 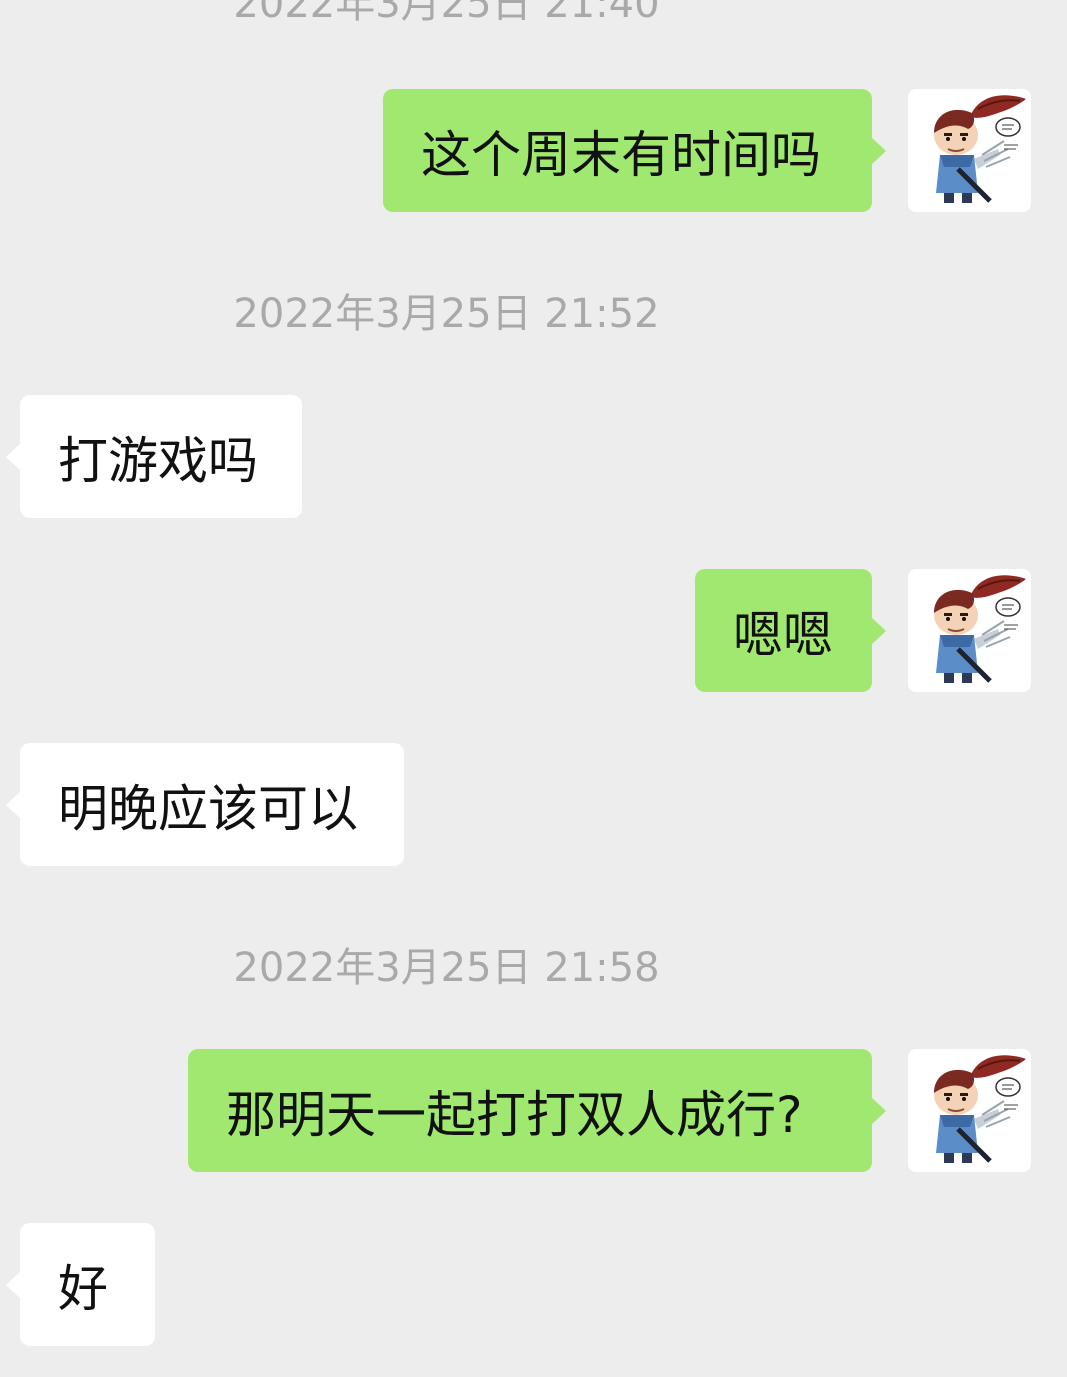 I want to click on incoming-message-bubble: 好, so click(x=80, y=1284).